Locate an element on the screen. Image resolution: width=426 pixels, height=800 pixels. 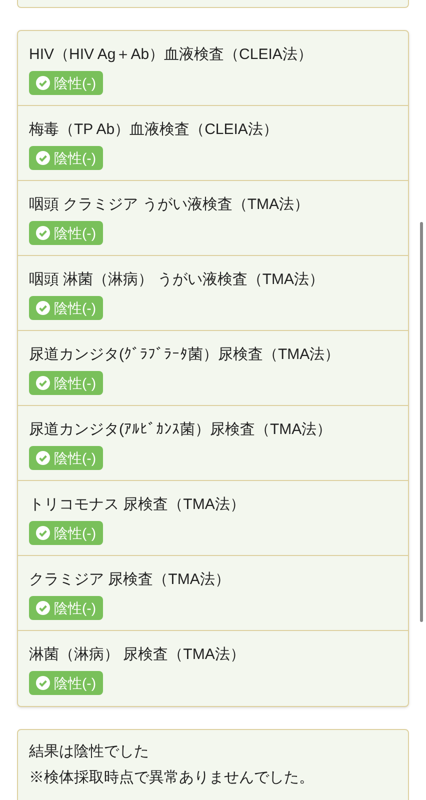
test-name: 尿道カンジタ(ｱﾙﾋﾞｶﾝｽ菌）尿検査（TMA法） is located at coordinates (180, 430).